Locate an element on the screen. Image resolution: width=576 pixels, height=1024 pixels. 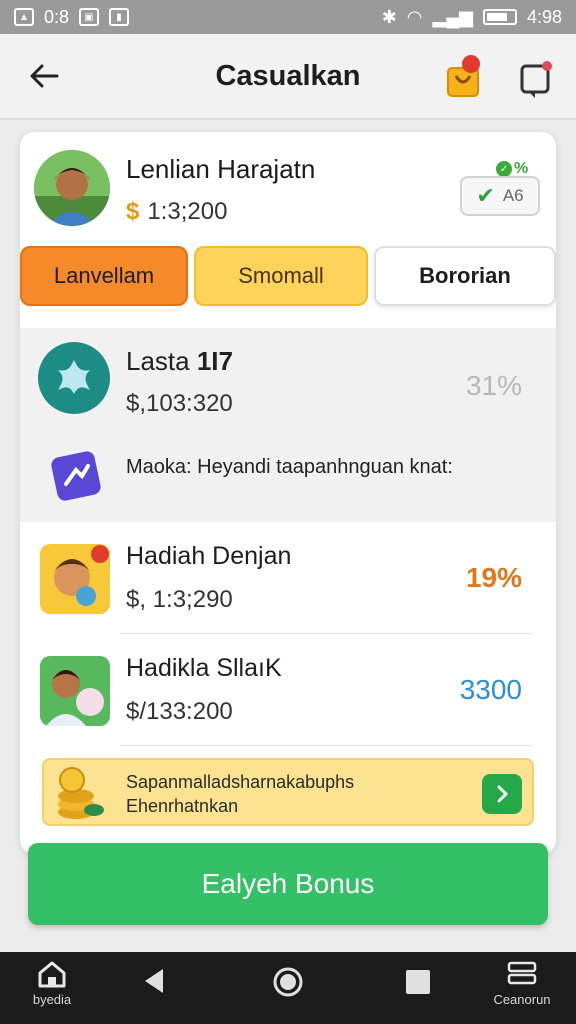
page-title: Casualkan is located at coordinates (288, 76).